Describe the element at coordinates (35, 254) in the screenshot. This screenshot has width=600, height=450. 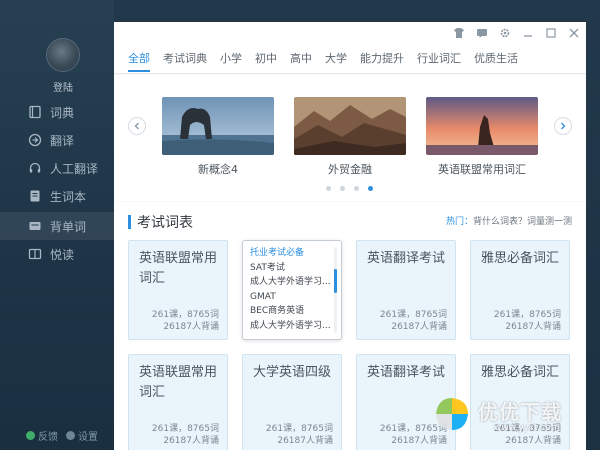
I see `reading-icon` at that location.